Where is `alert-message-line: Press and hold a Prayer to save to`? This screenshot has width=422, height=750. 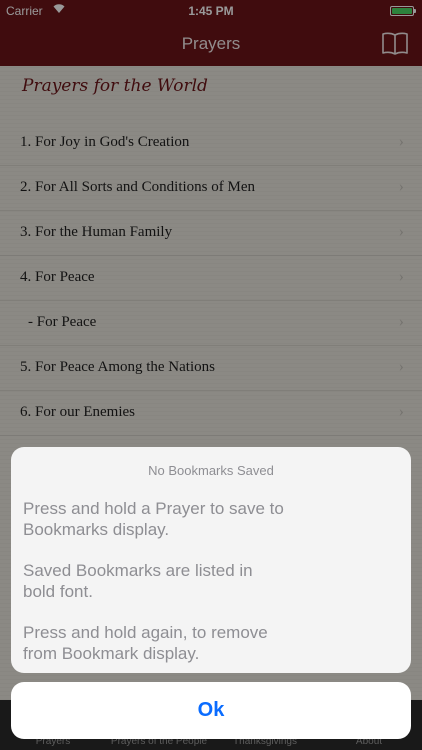 alert-message-line: Press and hold a Prayer to save to is located at coordinates (153, 508).